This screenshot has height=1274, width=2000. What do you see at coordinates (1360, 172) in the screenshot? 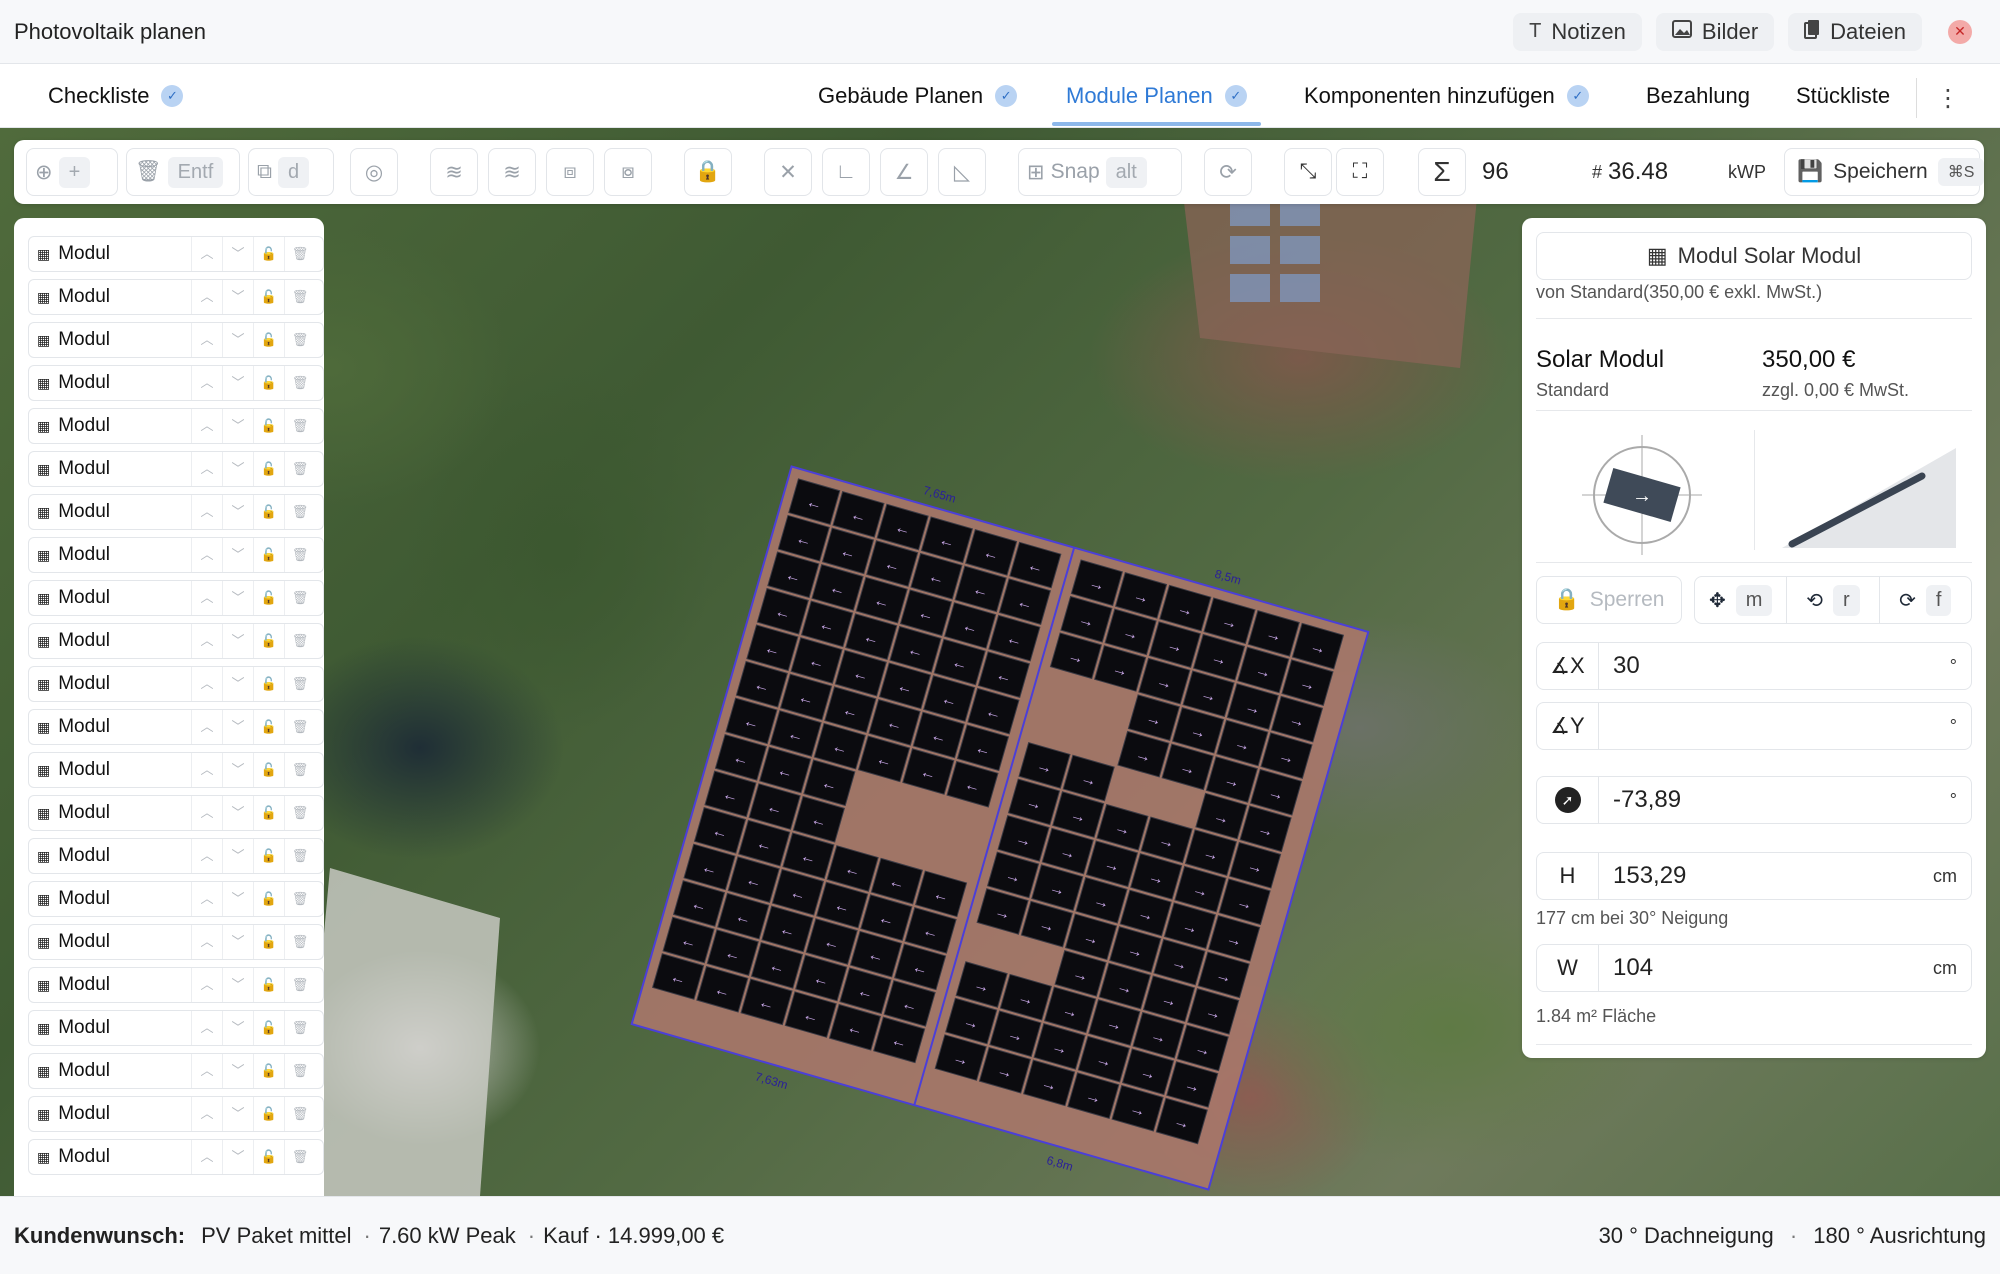
I see `fullscreen-button: ⛶` at bounding box center [1360, 172].